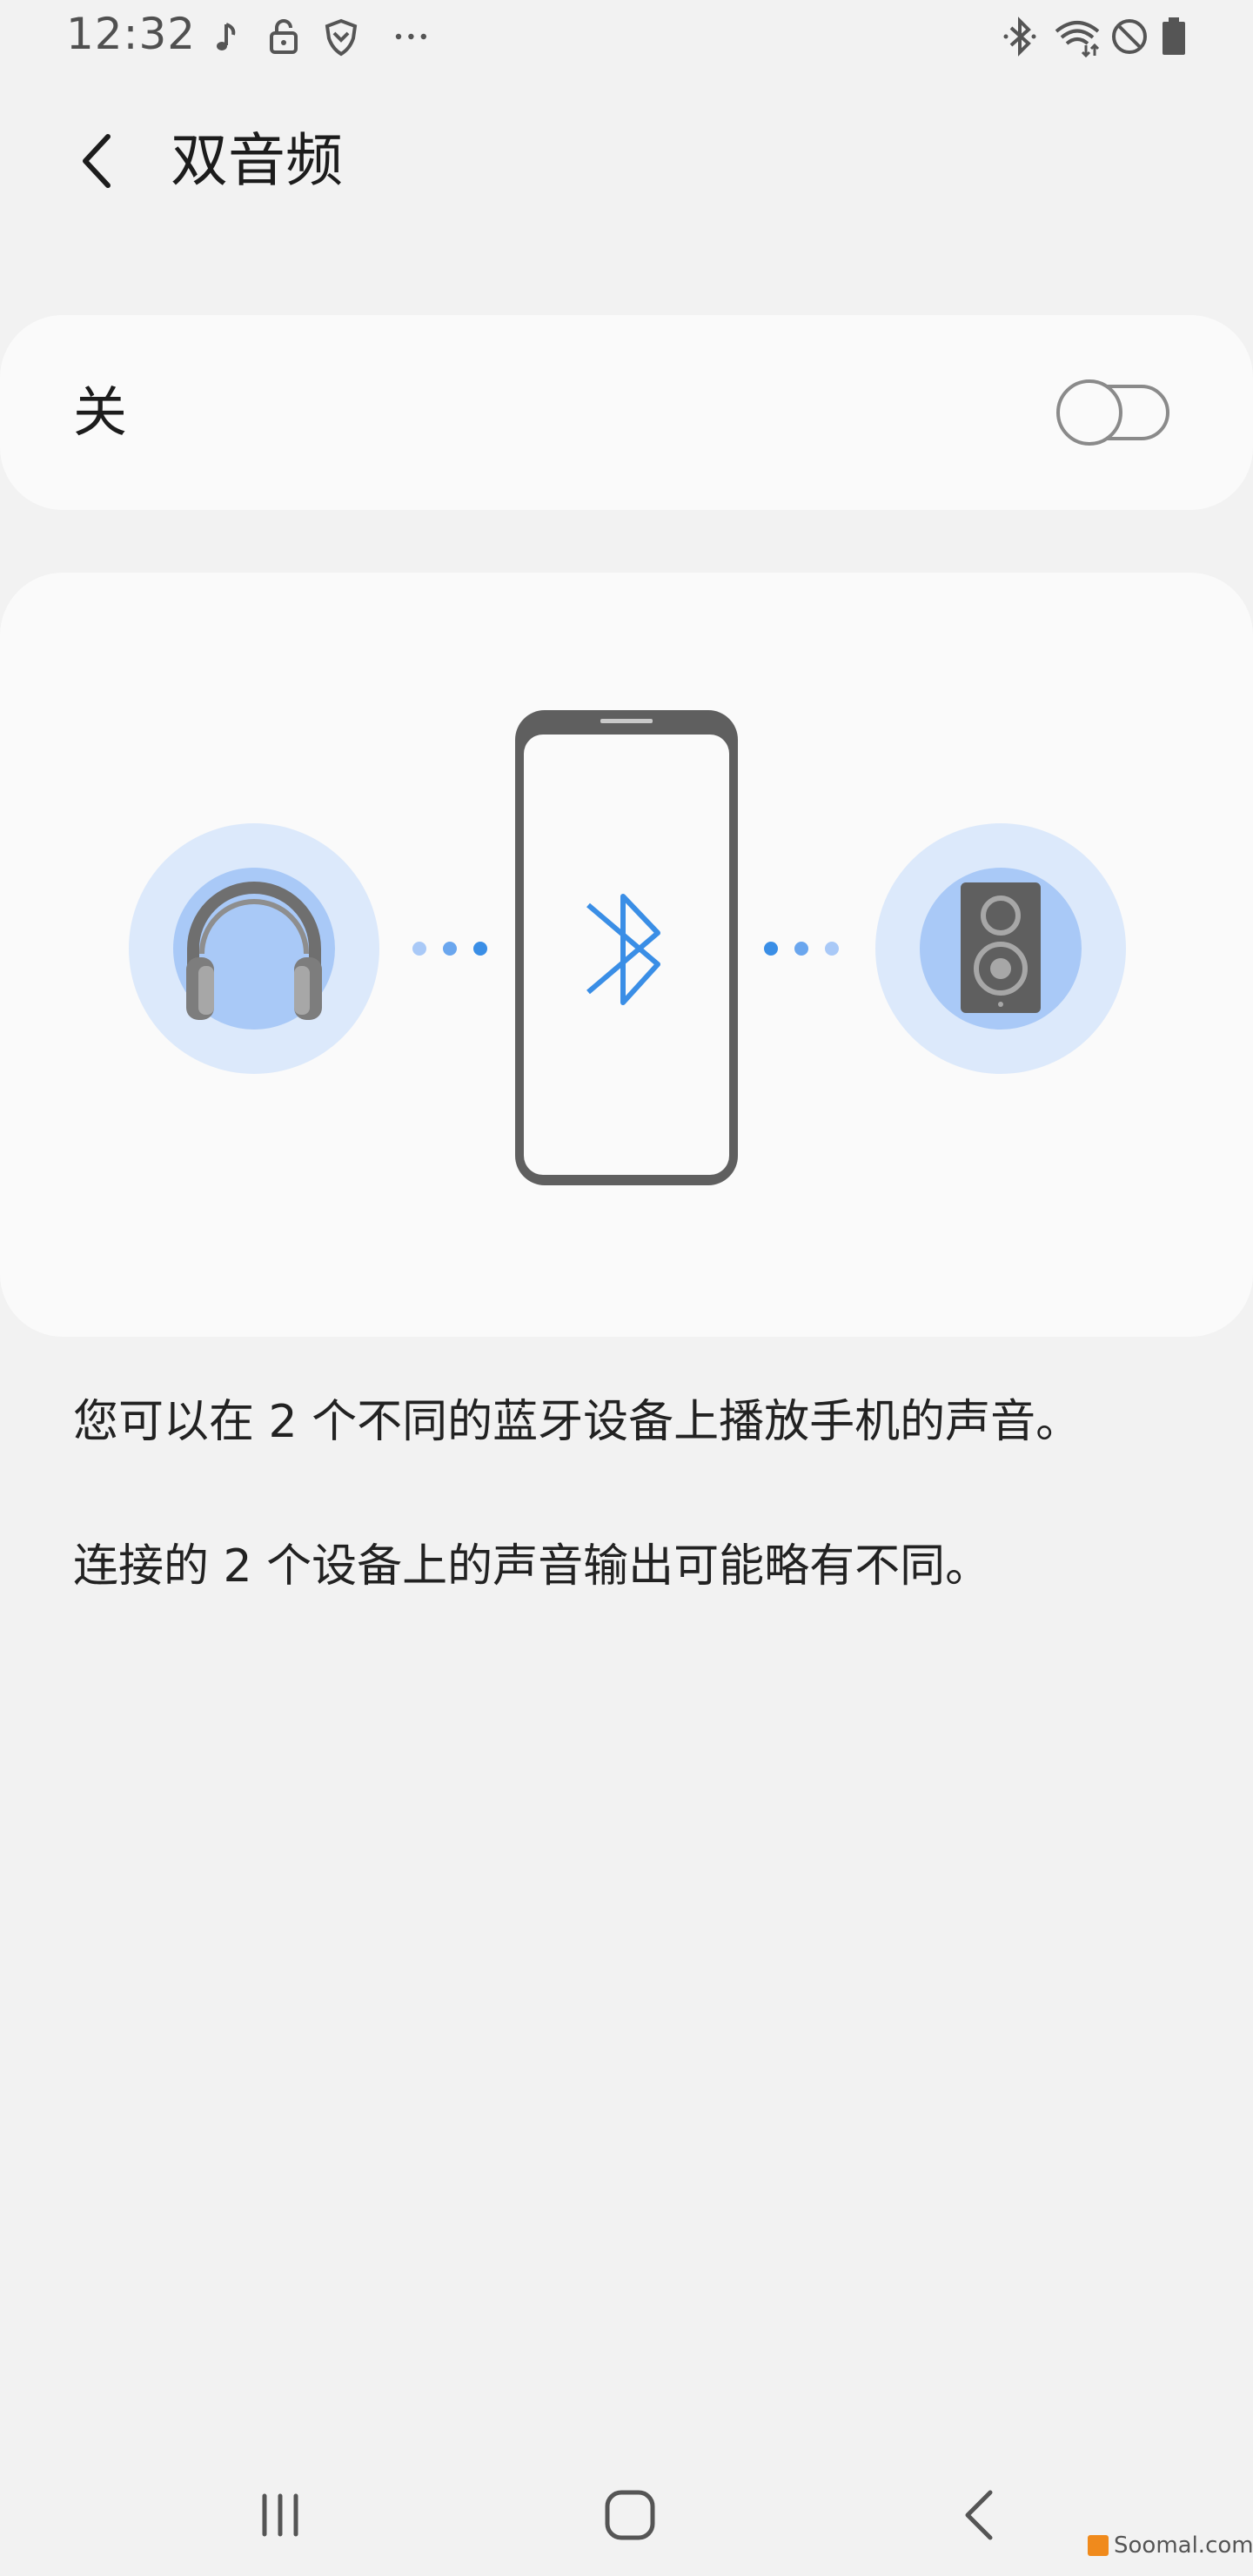 The width and height of the screenshot is (1253, 2576). What do you see at coordinates (1089, 412) in the screenshot?
I see `switch-thumb` at bounding box center [1089, 412].